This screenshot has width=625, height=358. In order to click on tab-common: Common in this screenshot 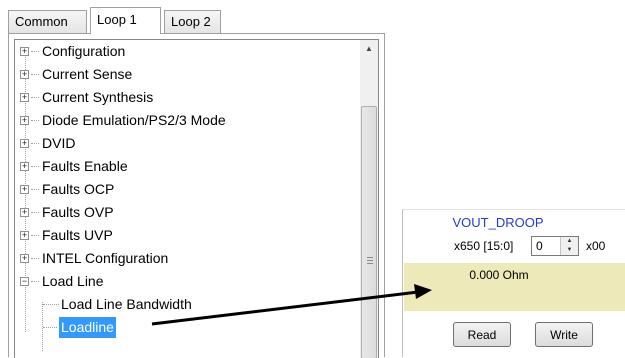, I will do `click(47, 21)`.